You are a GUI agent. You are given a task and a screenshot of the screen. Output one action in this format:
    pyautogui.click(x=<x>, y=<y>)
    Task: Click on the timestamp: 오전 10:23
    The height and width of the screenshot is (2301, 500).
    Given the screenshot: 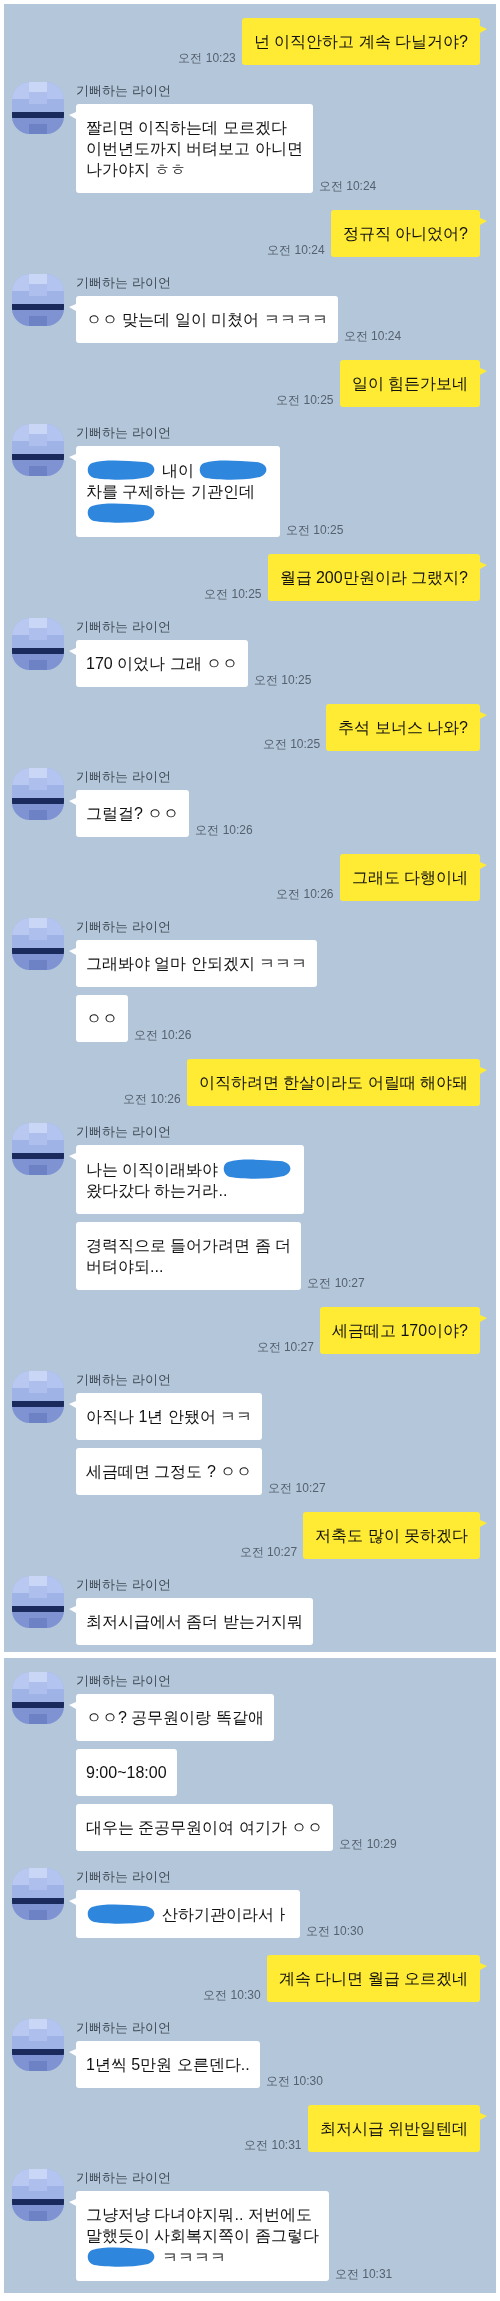 What is the action you would take?
    pyautogui.click(x=207, y=58)
    